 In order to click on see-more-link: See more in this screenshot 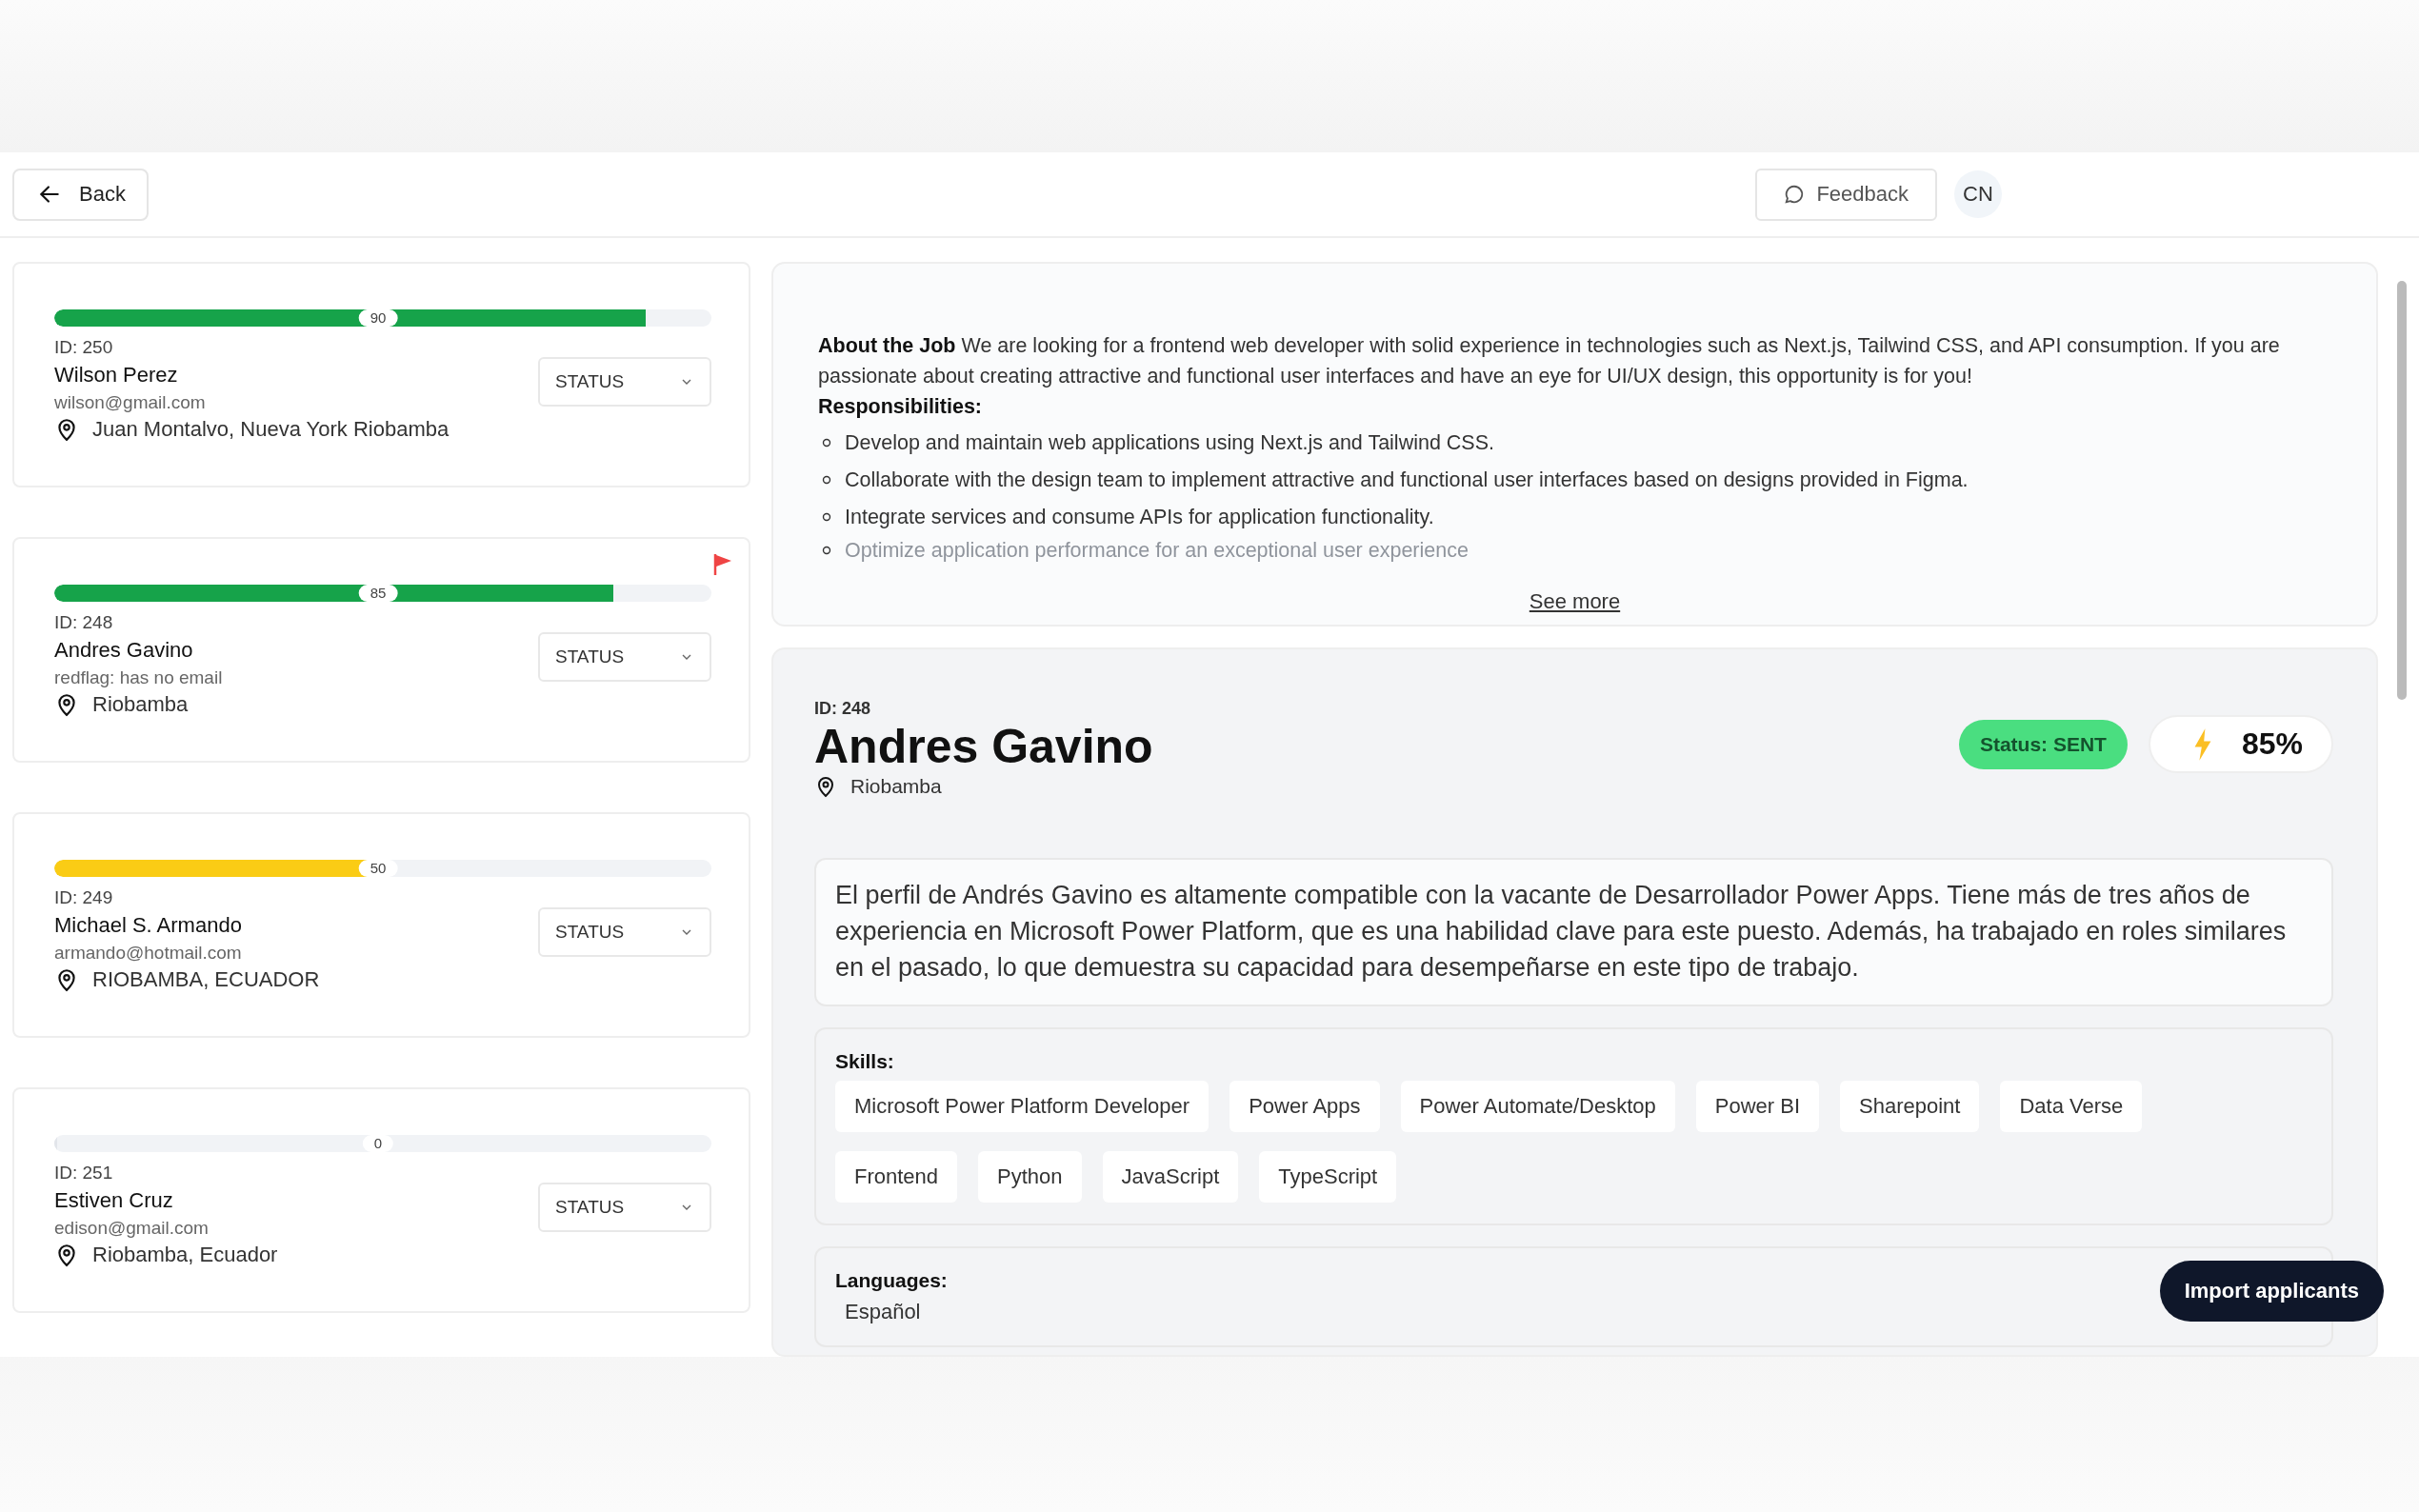, I will do `click(1575, 601)`.